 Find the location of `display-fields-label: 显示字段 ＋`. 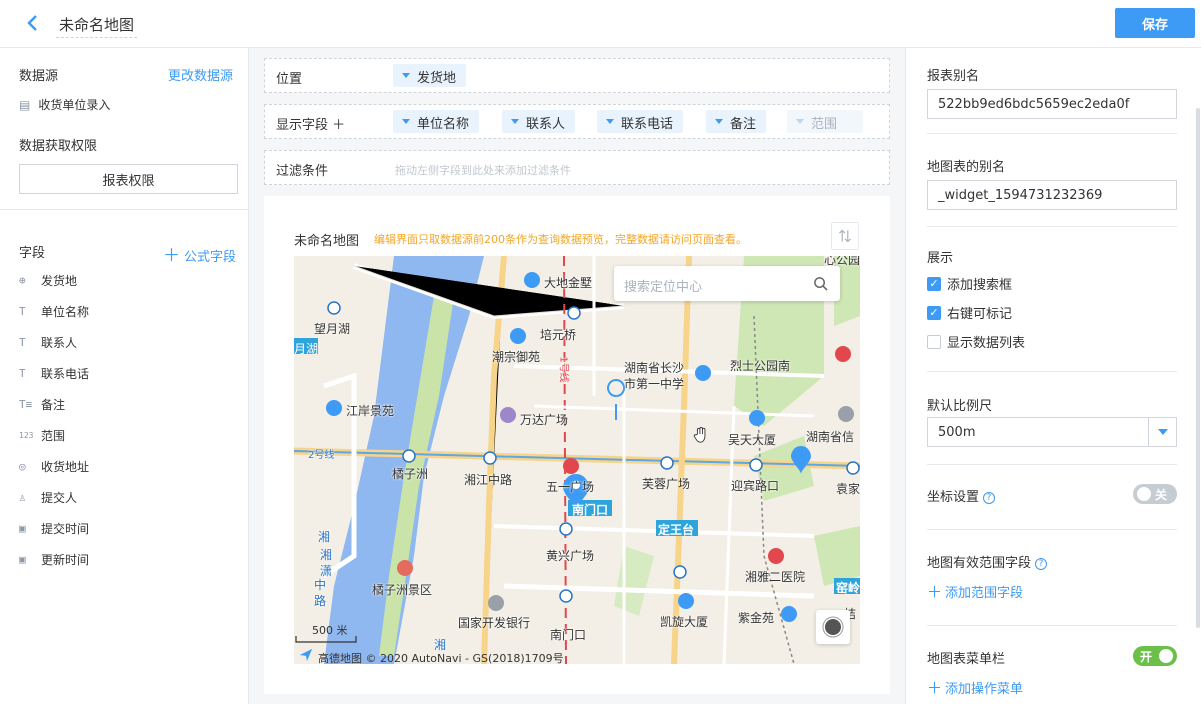

display-fields-label: 显示字段 ＋ is located at coordinates (310, 123).